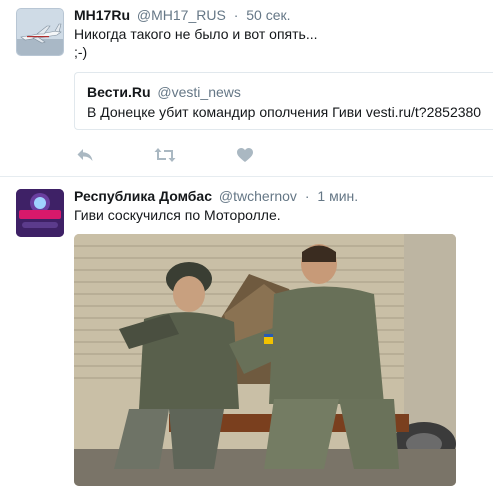 Image resolution: width=493 pixels, height=497 pixels. I want to click on author-name: MH17Ru, so click(102, 15).